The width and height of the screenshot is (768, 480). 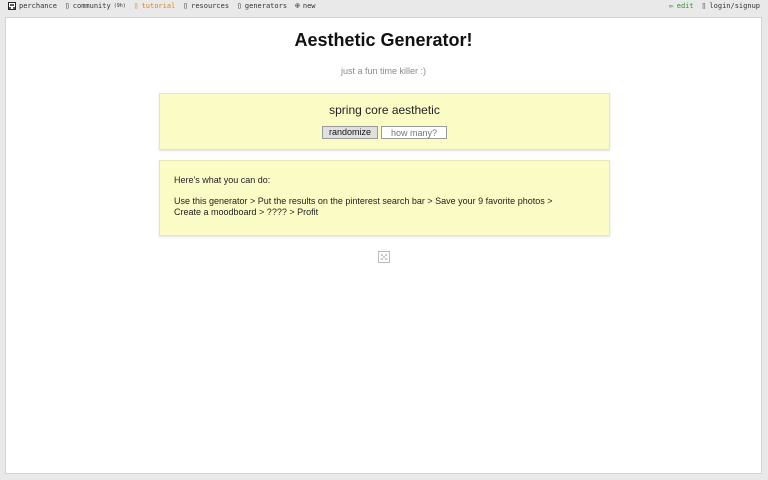 What do you see at coordinates (67, 5) in the screenshot?
I see `chat-icon: ▯` at bounding box center [67, 5].